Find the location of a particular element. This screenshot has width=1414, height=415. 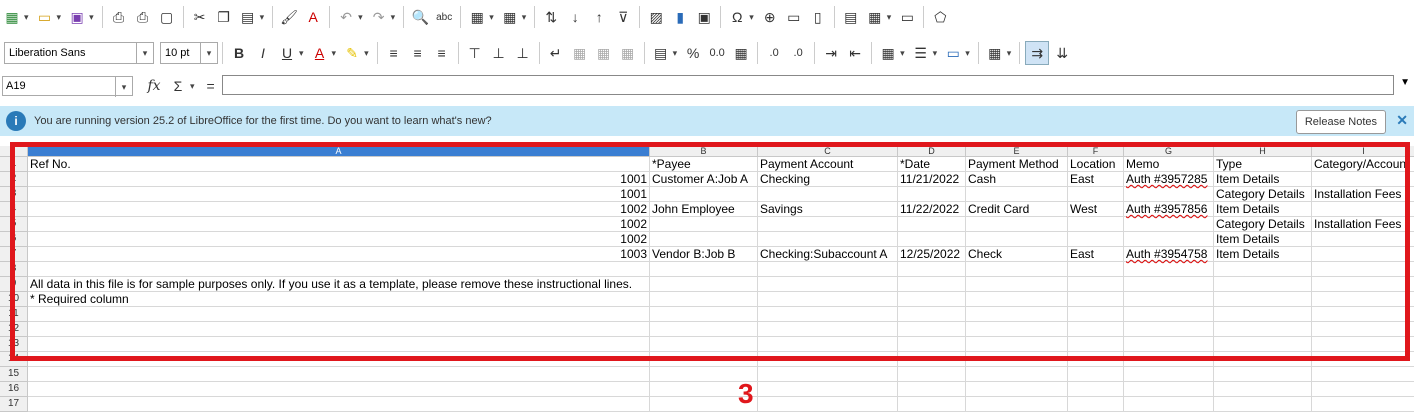

cell-e16 is located at coordinates (1017, 389).